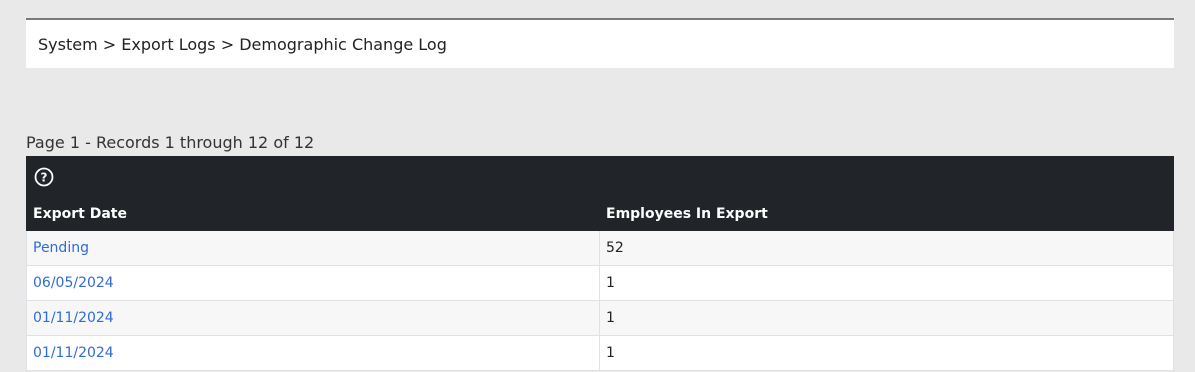 This screenshot has width=1195, height=372. I want to click on employees-count: 52, so click(615, 248).